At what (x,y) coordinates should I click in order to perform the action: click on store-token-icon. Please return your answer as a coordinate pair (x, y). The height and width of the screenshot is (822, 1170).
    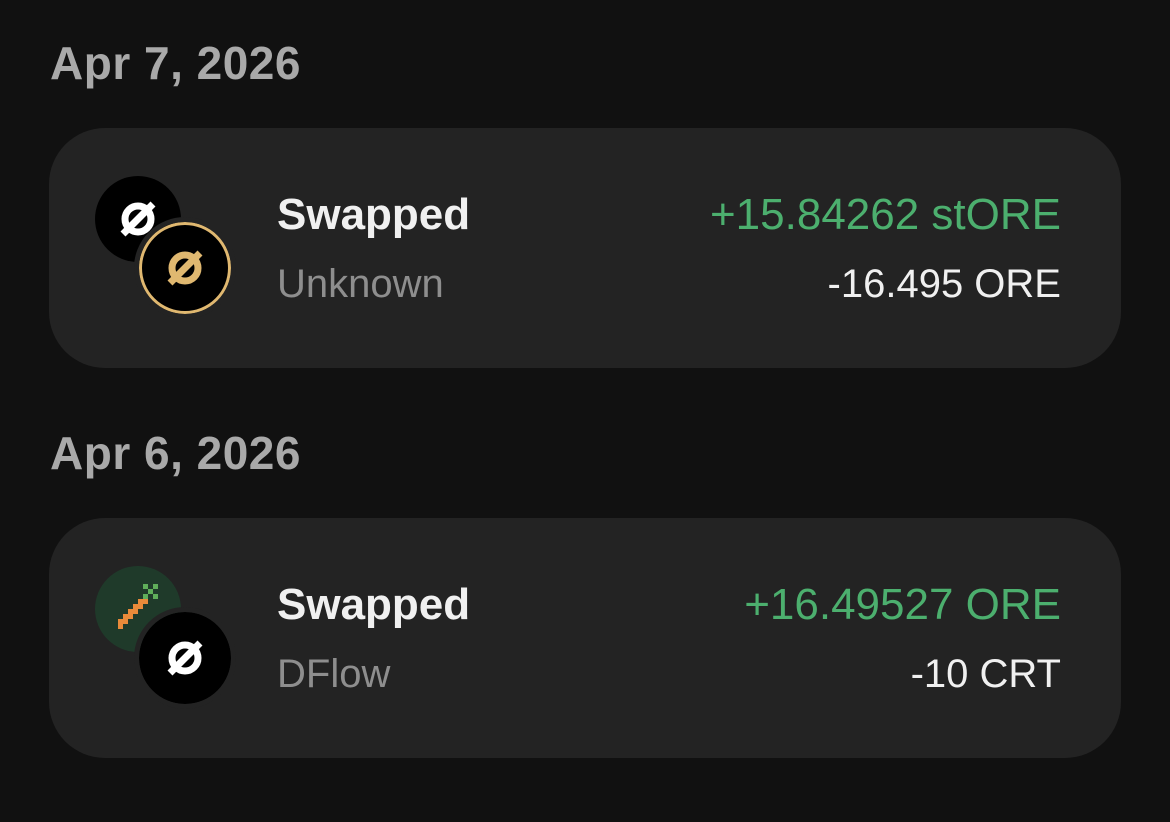
    Looking at the image, I should click on (185, 268).